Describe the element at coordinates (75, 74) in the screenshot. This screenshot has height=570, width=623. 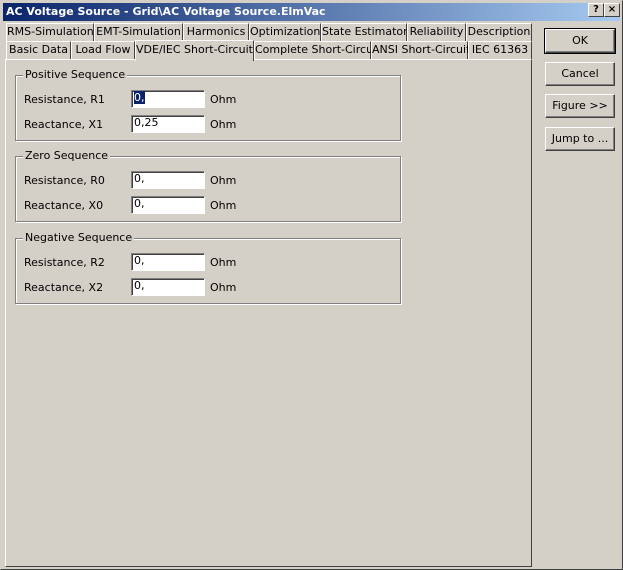
I see `positive-sequence-title: Positive Sequence` at that location.